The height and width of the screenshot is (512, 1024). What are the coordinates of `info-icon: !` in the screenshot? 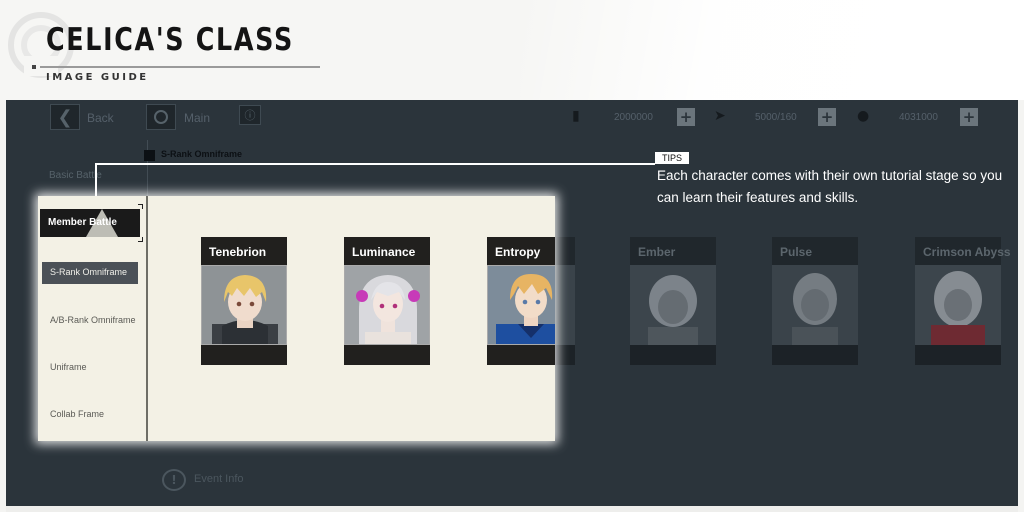 It's located at (174, 480).